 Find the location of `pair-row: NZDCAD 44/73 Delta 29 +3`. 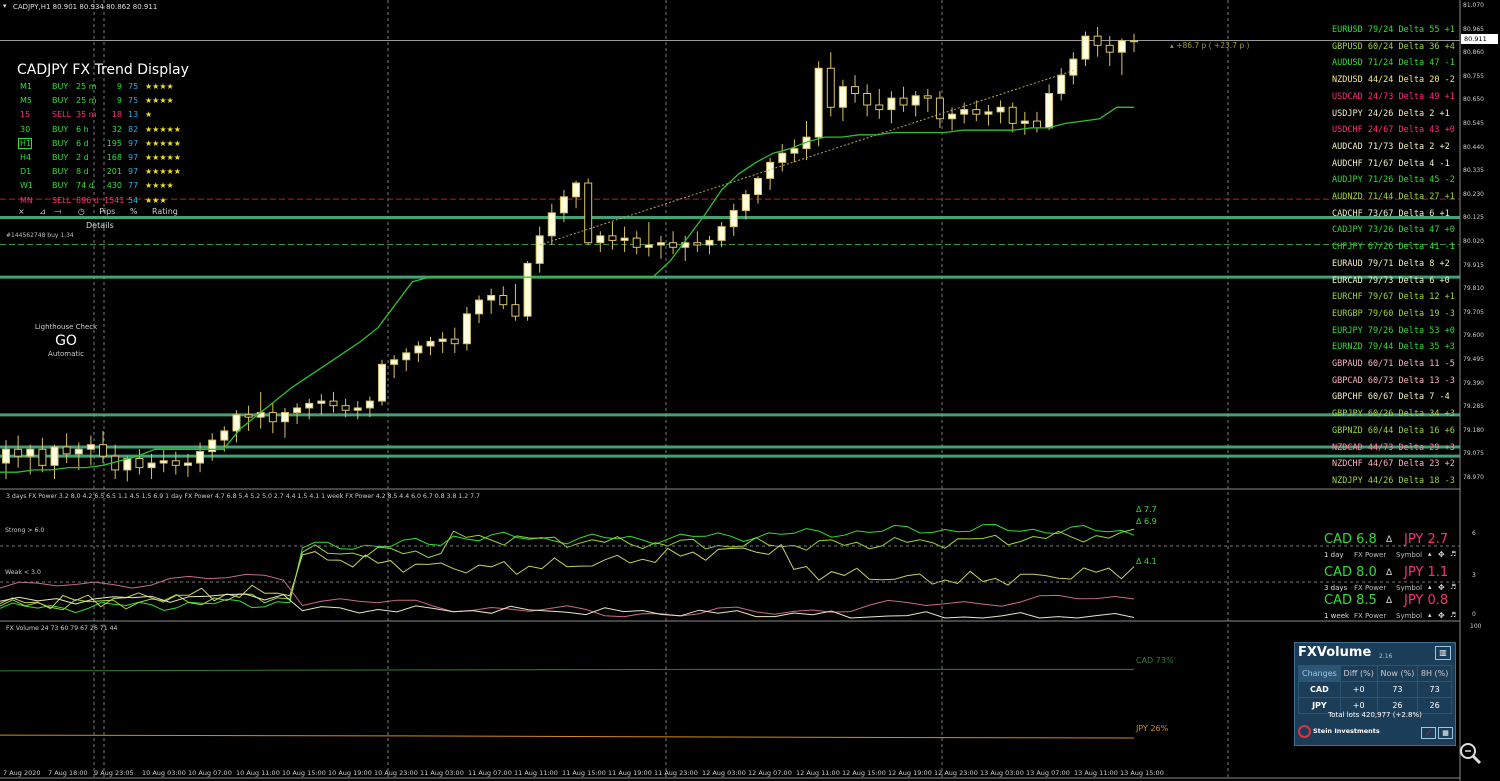

pair-row: NZDCAD 44/73 Delta 29 +3 is located at coordinates (1393, 450).